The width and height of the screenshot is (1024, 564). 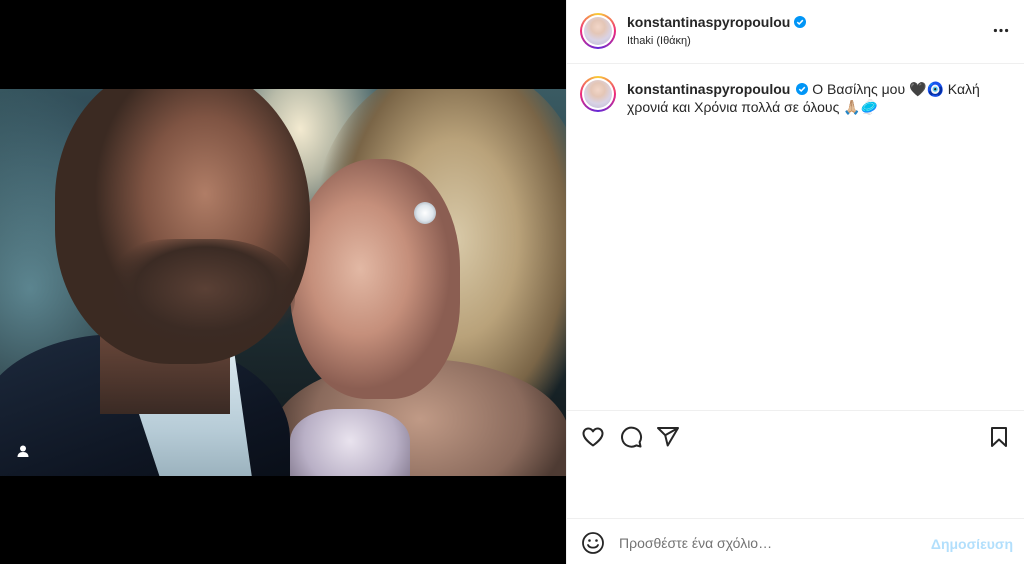 What do you see at coordinates (795, 435) in the screenshot?
I see `action-bar` at bounding box center [795, 435].